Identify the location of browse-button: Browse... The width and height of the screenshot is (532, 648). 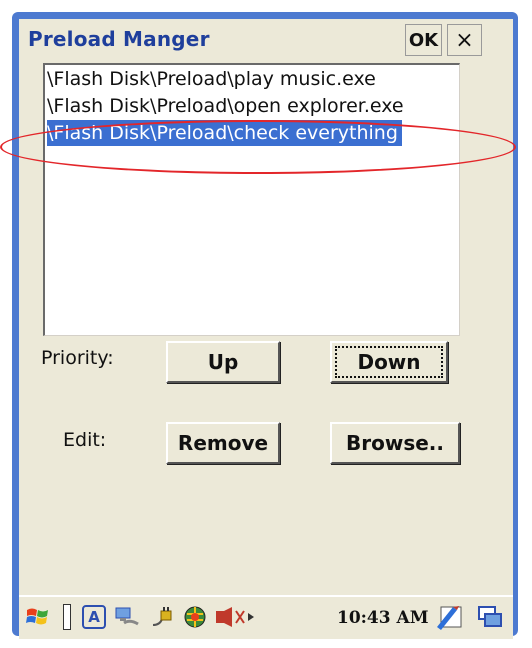
(395, 443).